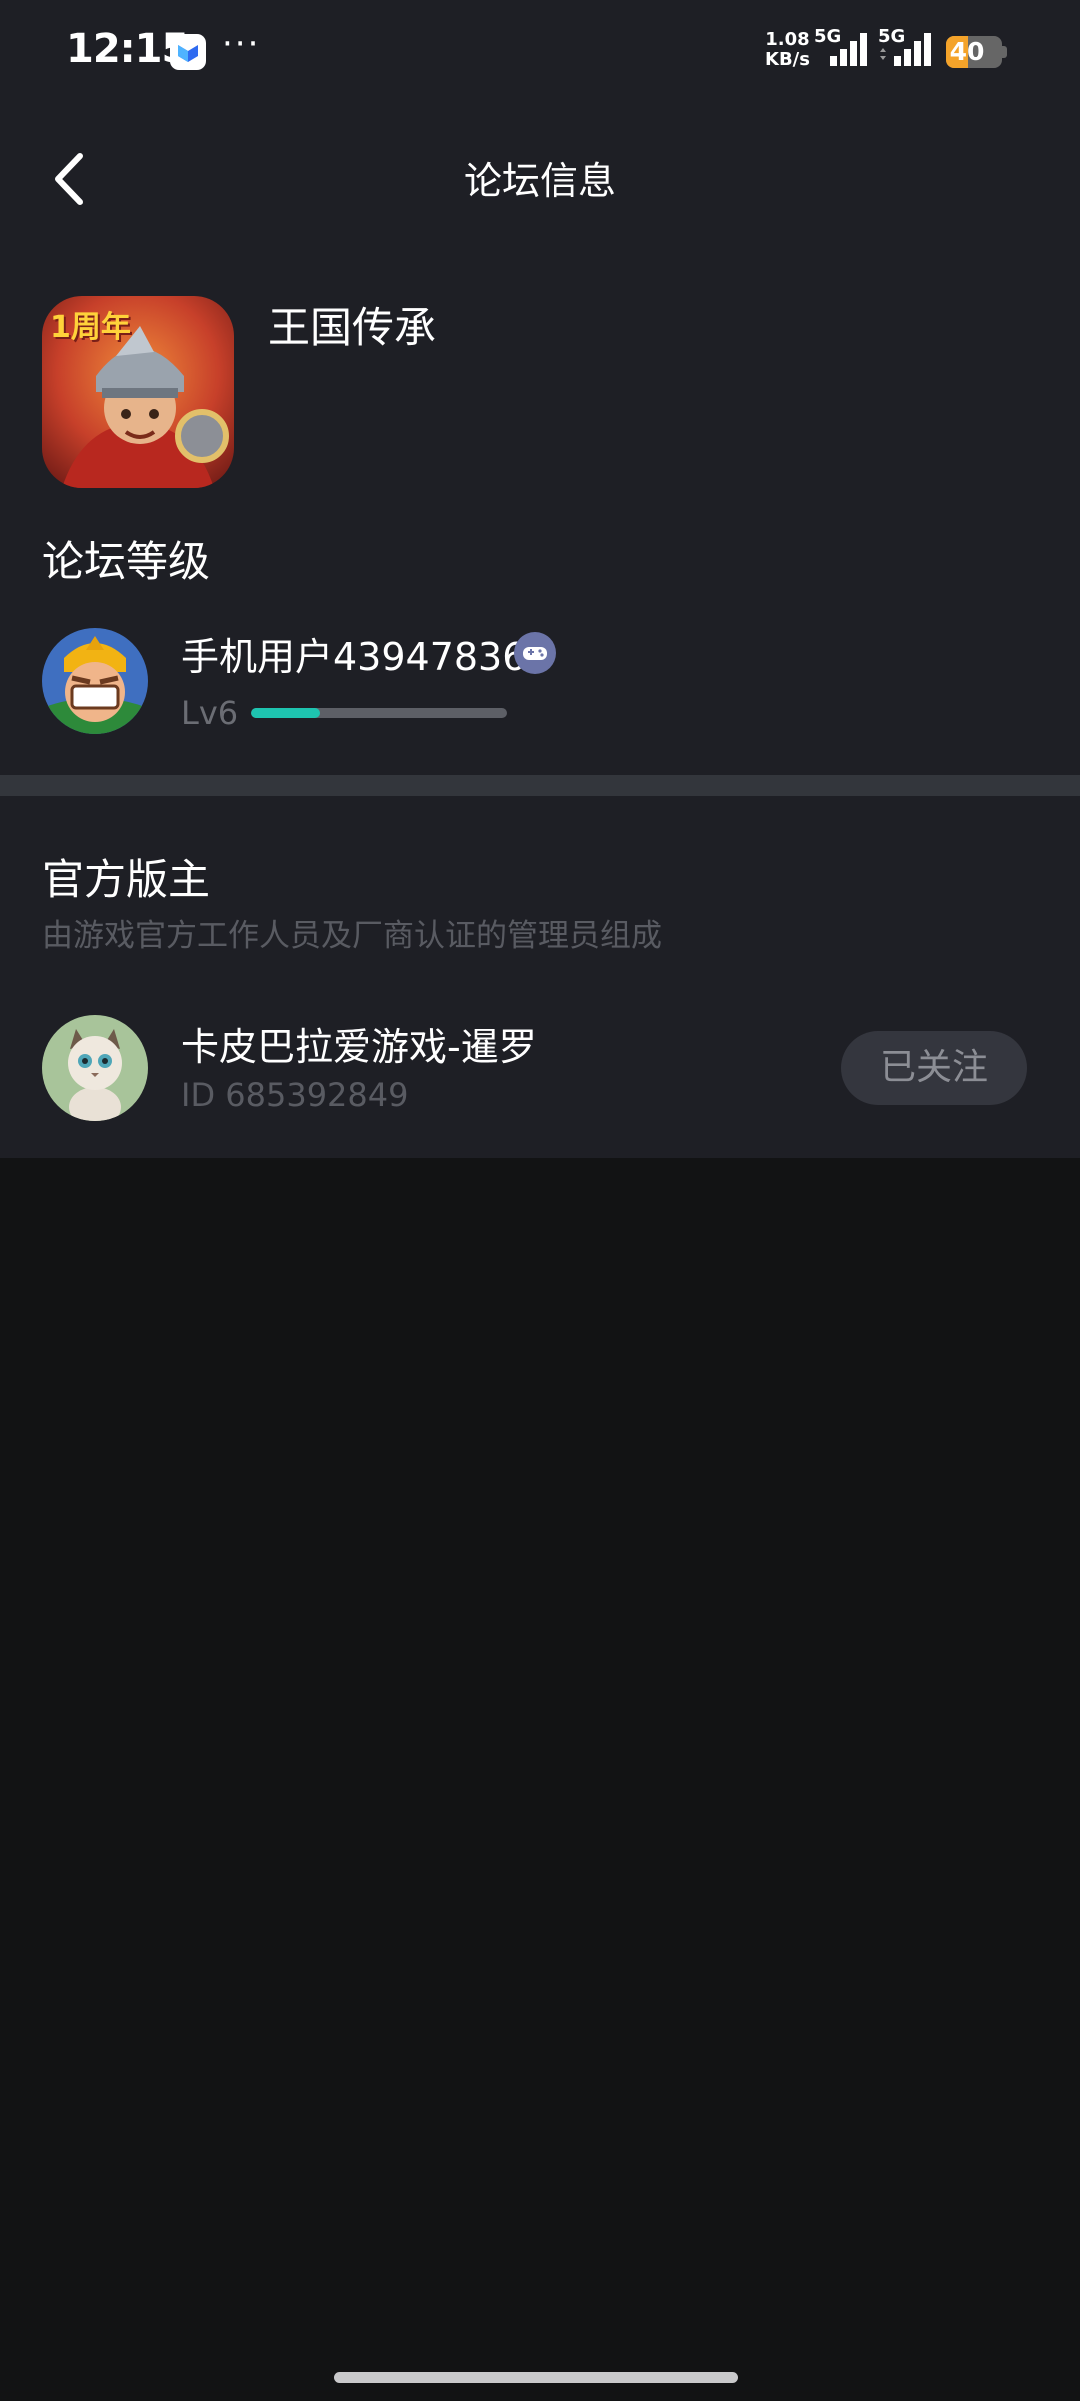 Image resolution: width=1080 pixels, height=2401 pixels. I want to click on user-avatar, so click(95, 681).